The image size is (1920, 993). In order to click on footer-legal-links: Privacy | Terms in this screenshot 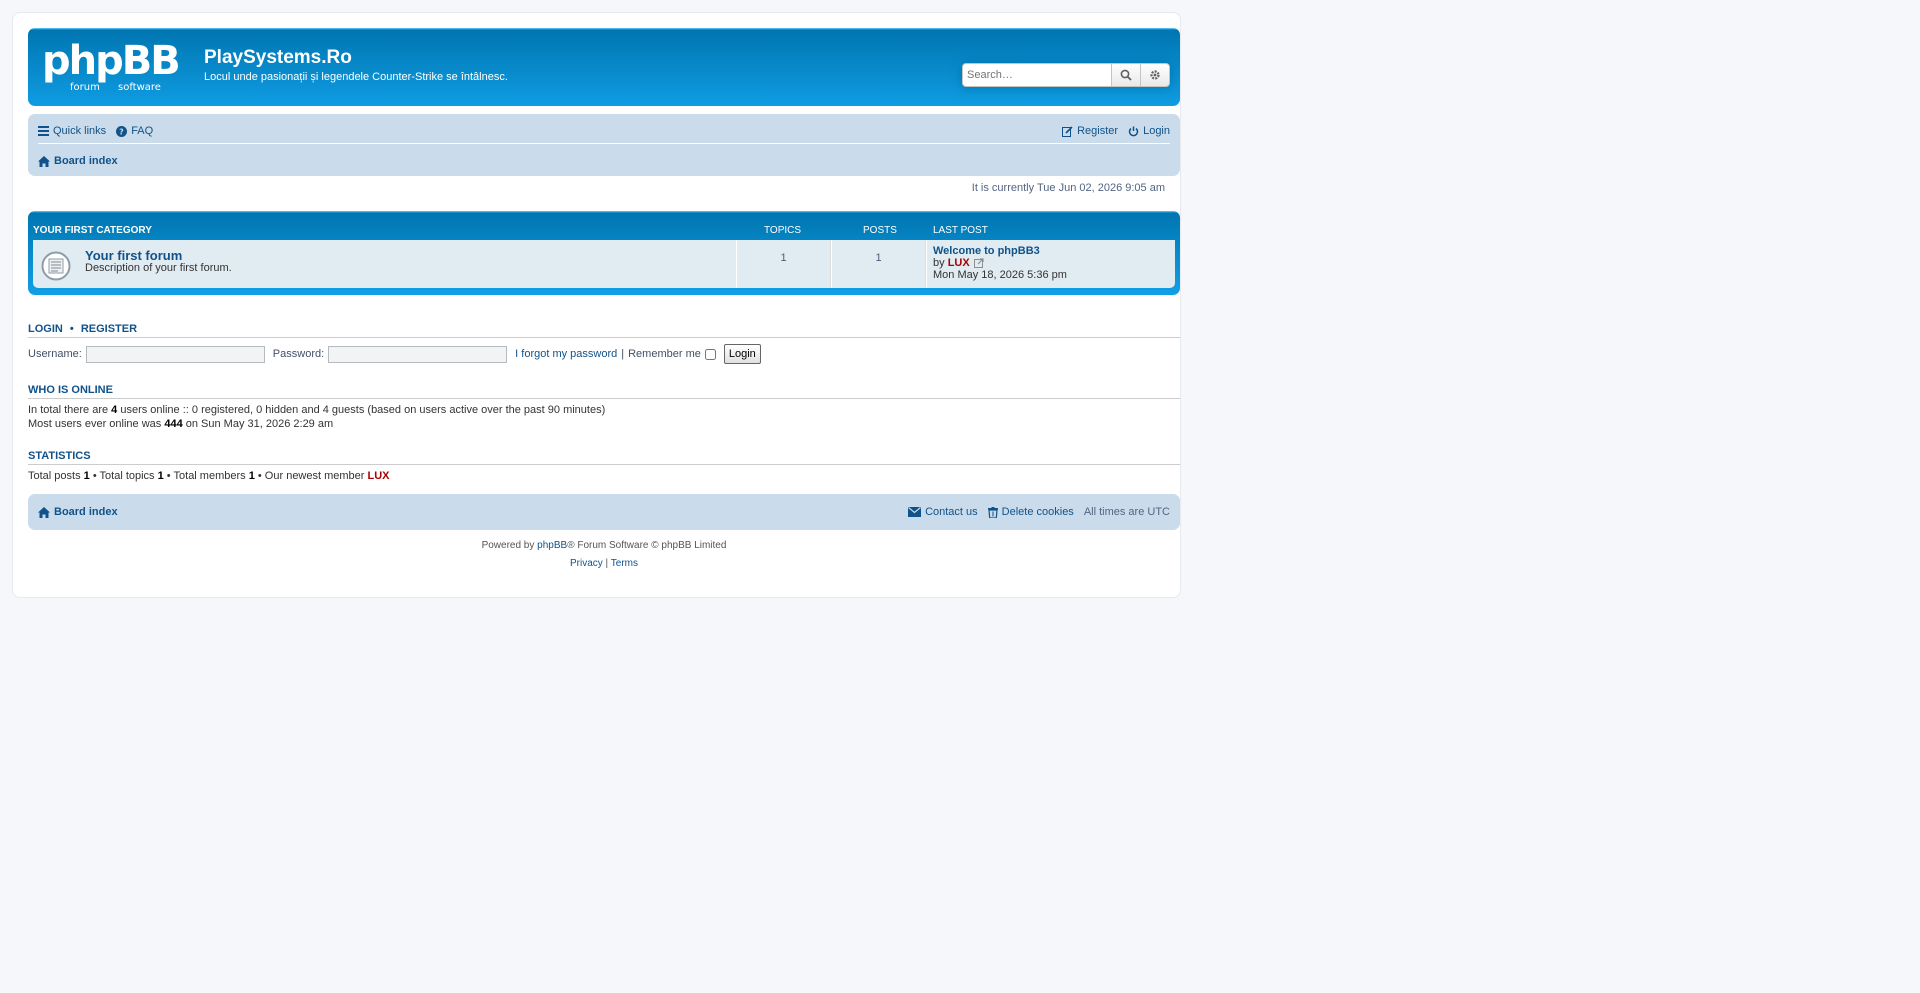, I will do `click(604, 563)`.